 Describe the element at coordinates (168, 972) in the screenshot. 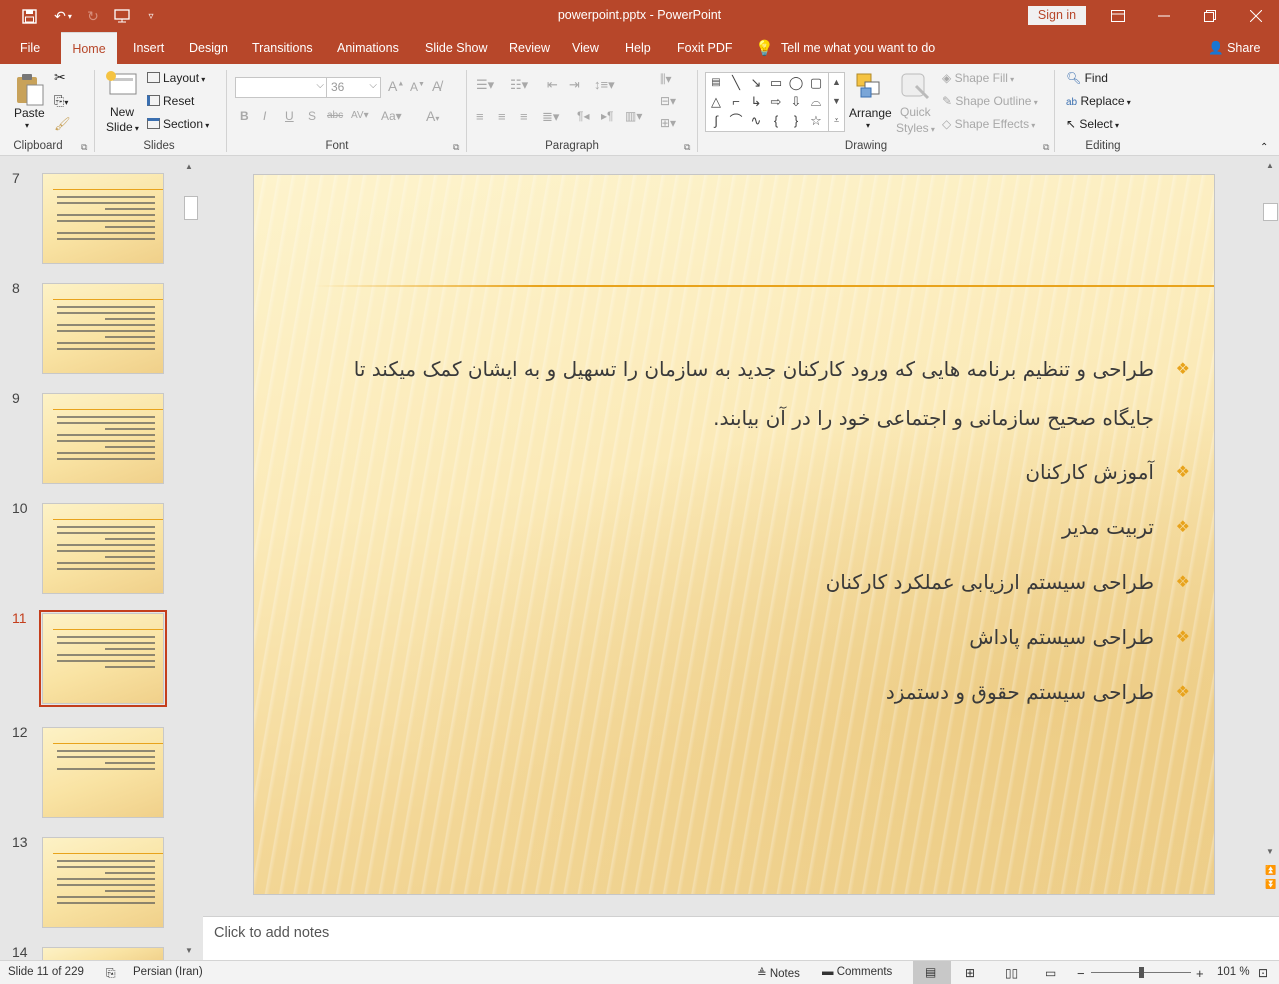

I see `language-indicator: Persian (Iran)` at that location.